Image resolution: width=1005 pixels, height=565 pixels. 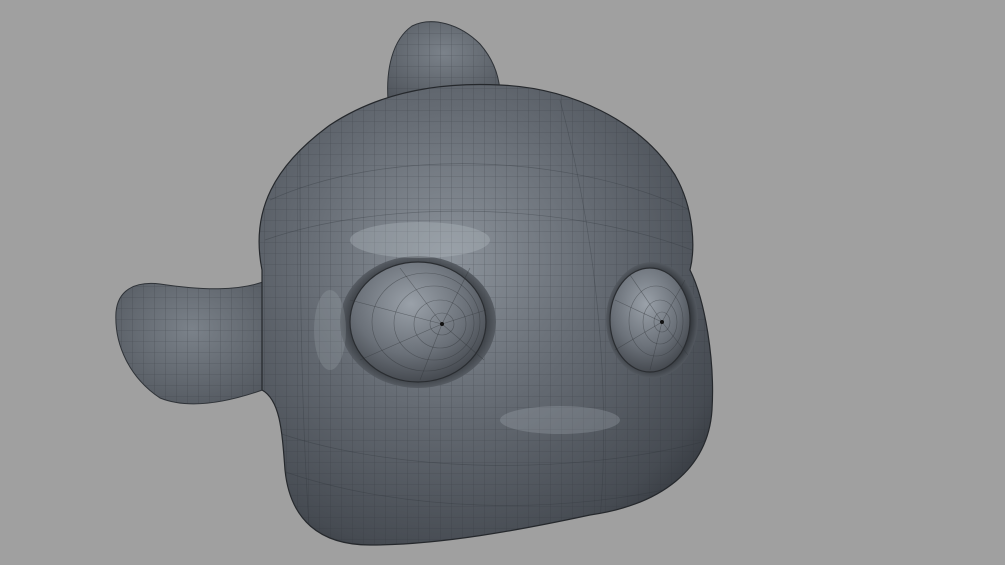 I want to click on tail-fin, so click(x=192, y=342).